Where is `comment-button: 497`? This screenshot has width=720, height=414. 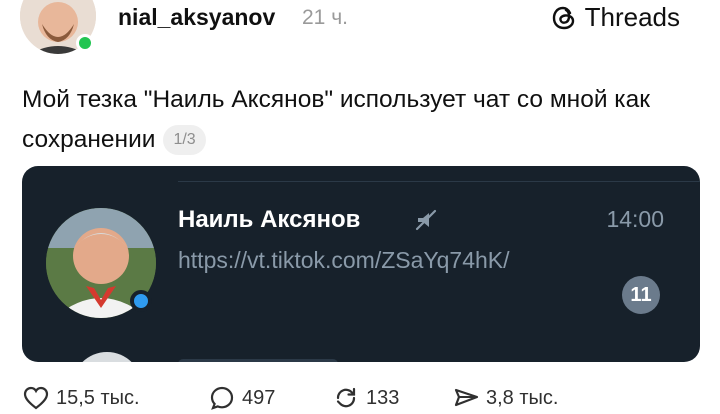 comment-button: 497 is located at coordinates (241, 398).